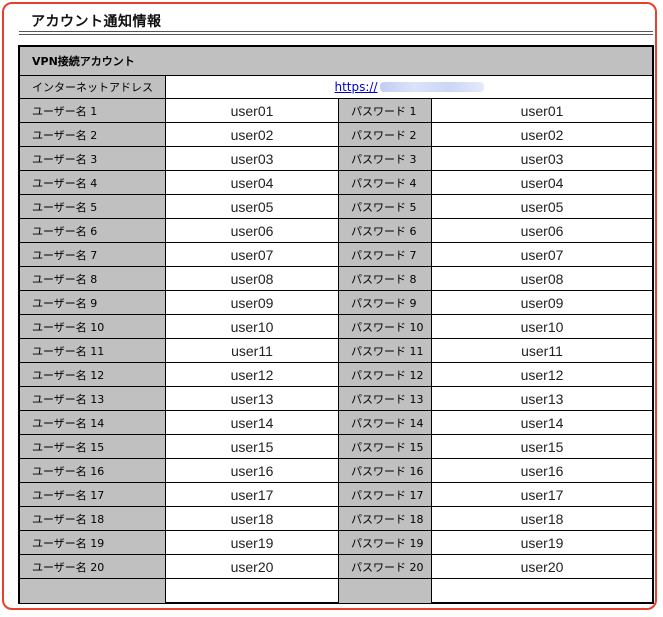 The height and width of the screenshot is (617, 663). What do you see at coordinates (385, 255) in the screenshot?
I see `password-label: パスワード 7` at bounding box center [385, 255].